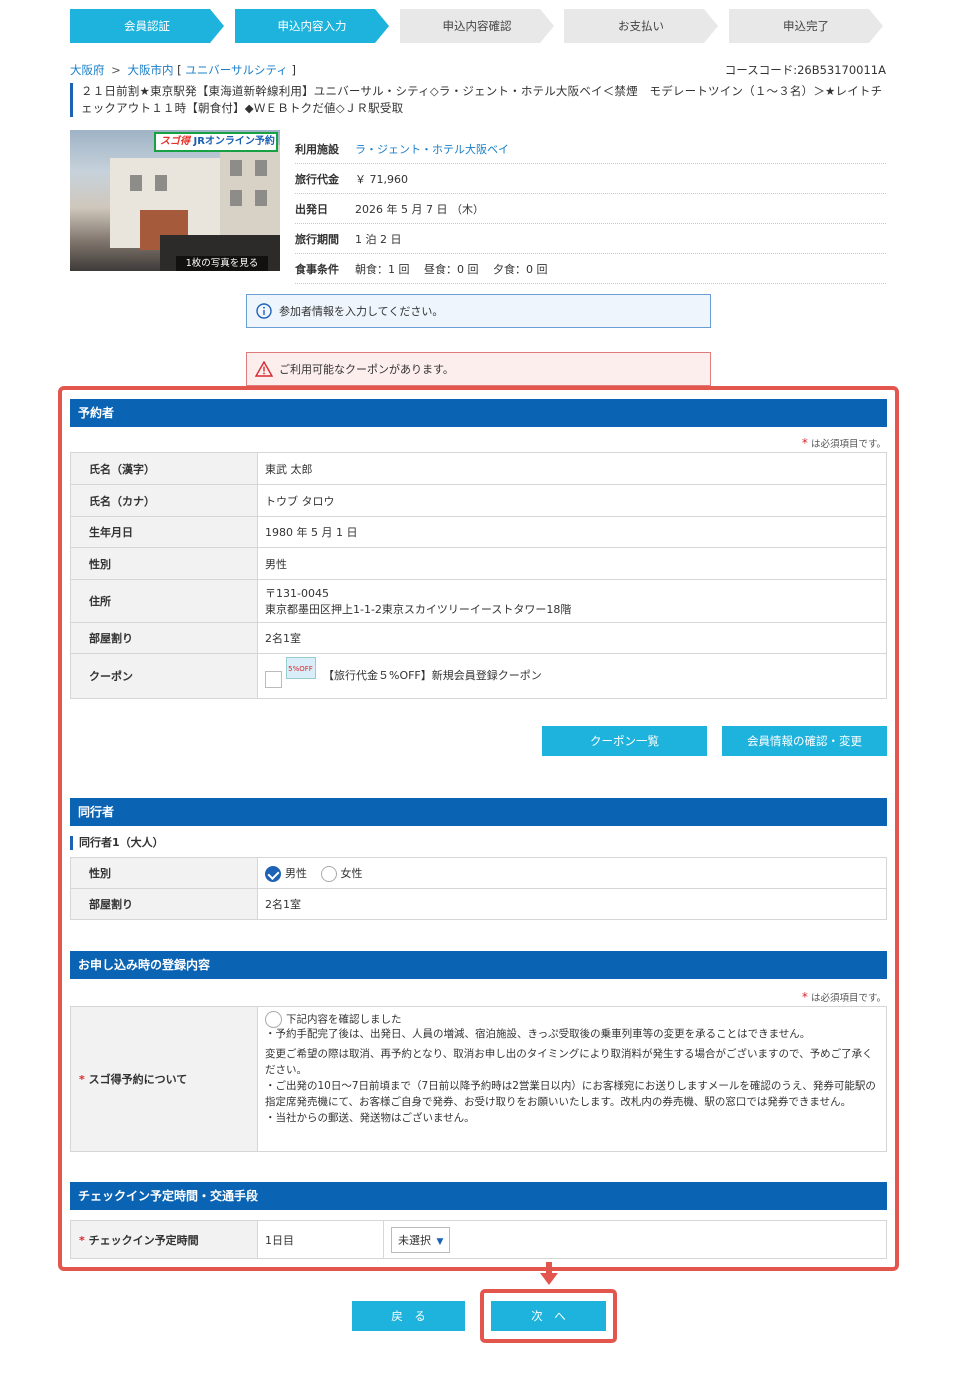 This screenshot has width=958, height=1380. What do you see at coordinates (440, 1241) in the screenshot?
I see `chevron-down-icon: ▼` at bounding box center [440, 1241].